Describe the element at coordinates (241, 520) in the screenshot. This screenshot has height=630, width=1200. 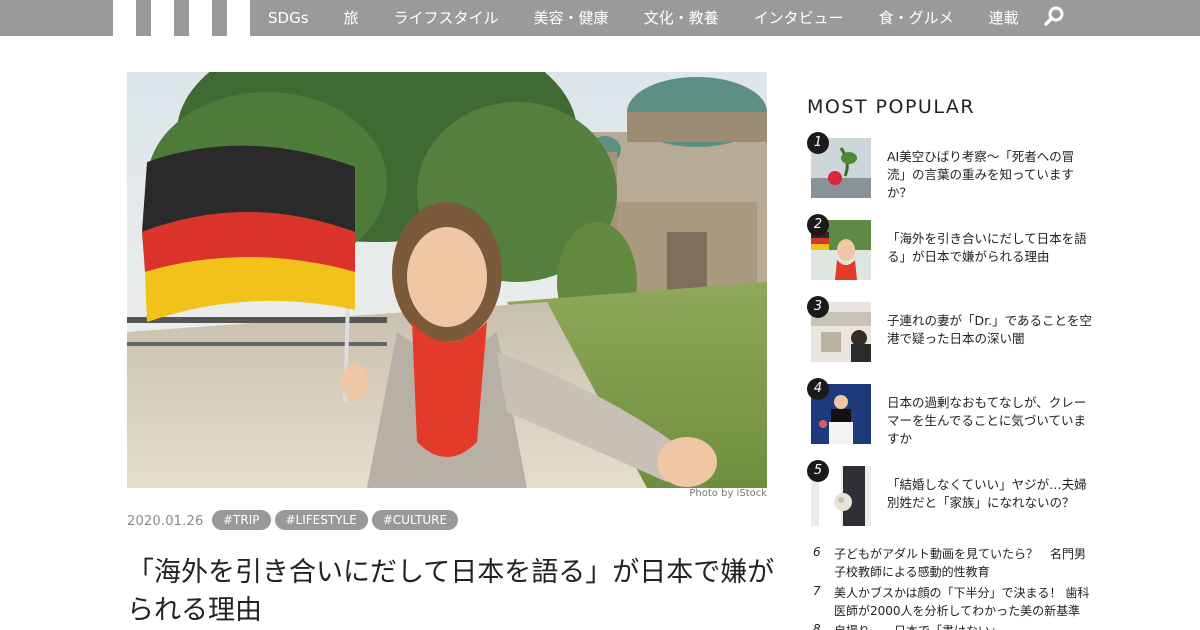
I see `tag-trip: #TRIP` at that location.